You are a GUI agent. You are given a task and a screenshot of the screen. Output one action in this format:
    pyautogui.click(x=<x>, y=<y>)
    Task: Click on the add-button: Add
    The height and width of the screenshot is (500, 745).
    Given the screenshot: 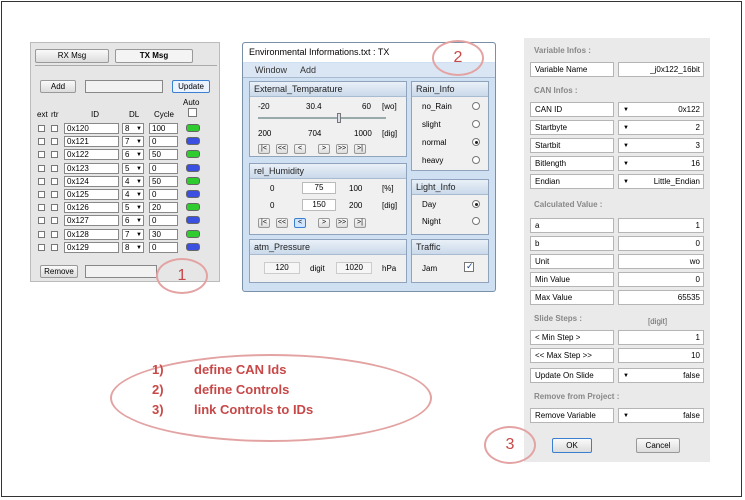 What is the action you would take?
    pyautogui.click(x=58, y=86)
    